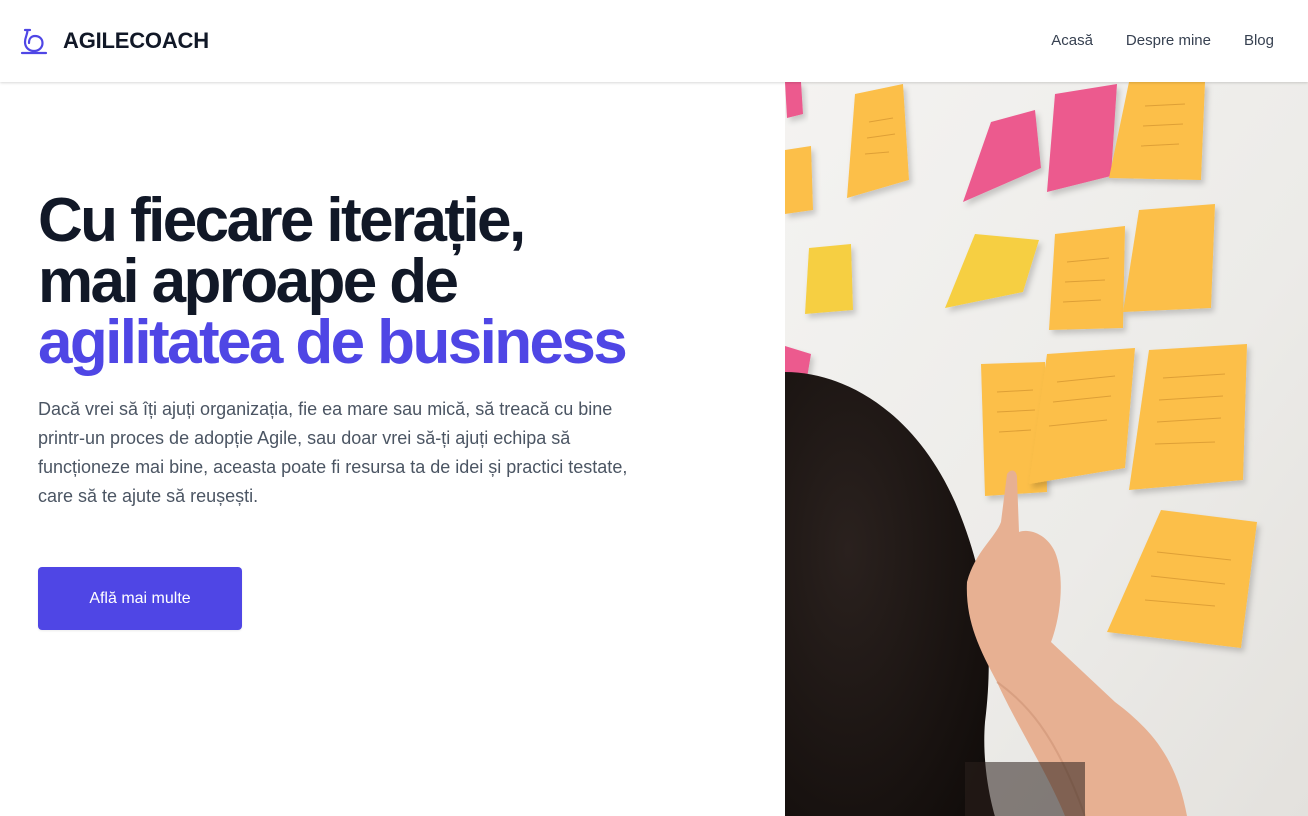 The image size is (1308, 816). I want to click on headline-line-1: Cu fiecare iterație,, so click(282, 220).